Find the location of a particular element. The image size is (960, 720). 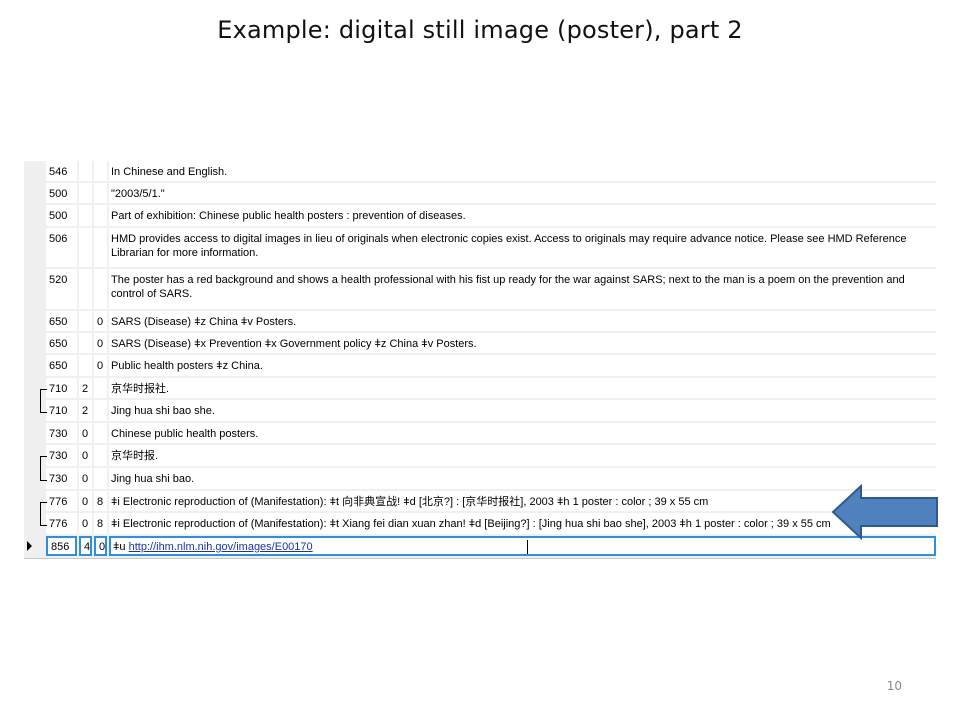

field-content: SARS (Disease) ǂz China ǂv Posters. is located at coordinates (522, 321).